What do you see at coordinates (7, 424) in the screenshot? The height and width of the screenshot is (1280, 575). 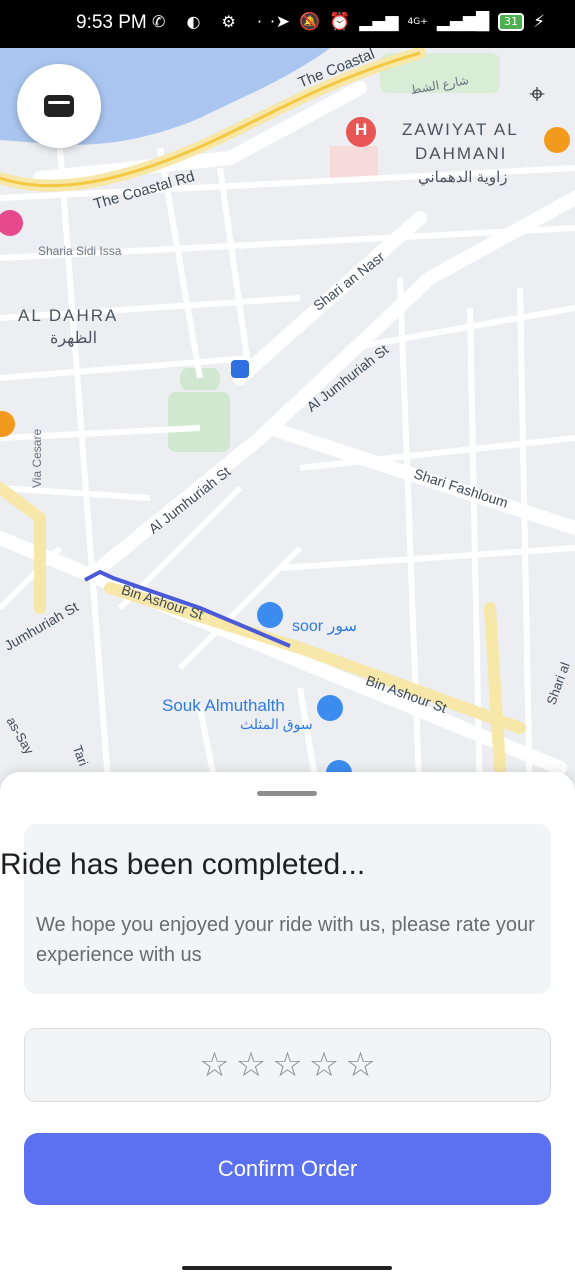 I see `cafe-marker` at bounding box center [7, 424].